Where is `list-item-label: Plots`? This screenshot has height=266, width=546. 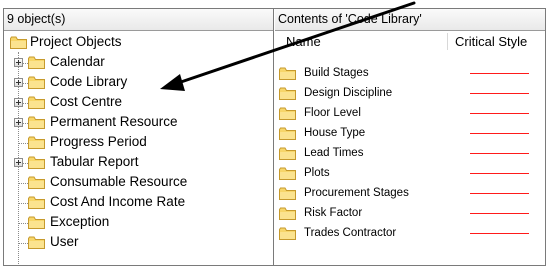
list-item-label: Plots is located at coordinates (317, 173).